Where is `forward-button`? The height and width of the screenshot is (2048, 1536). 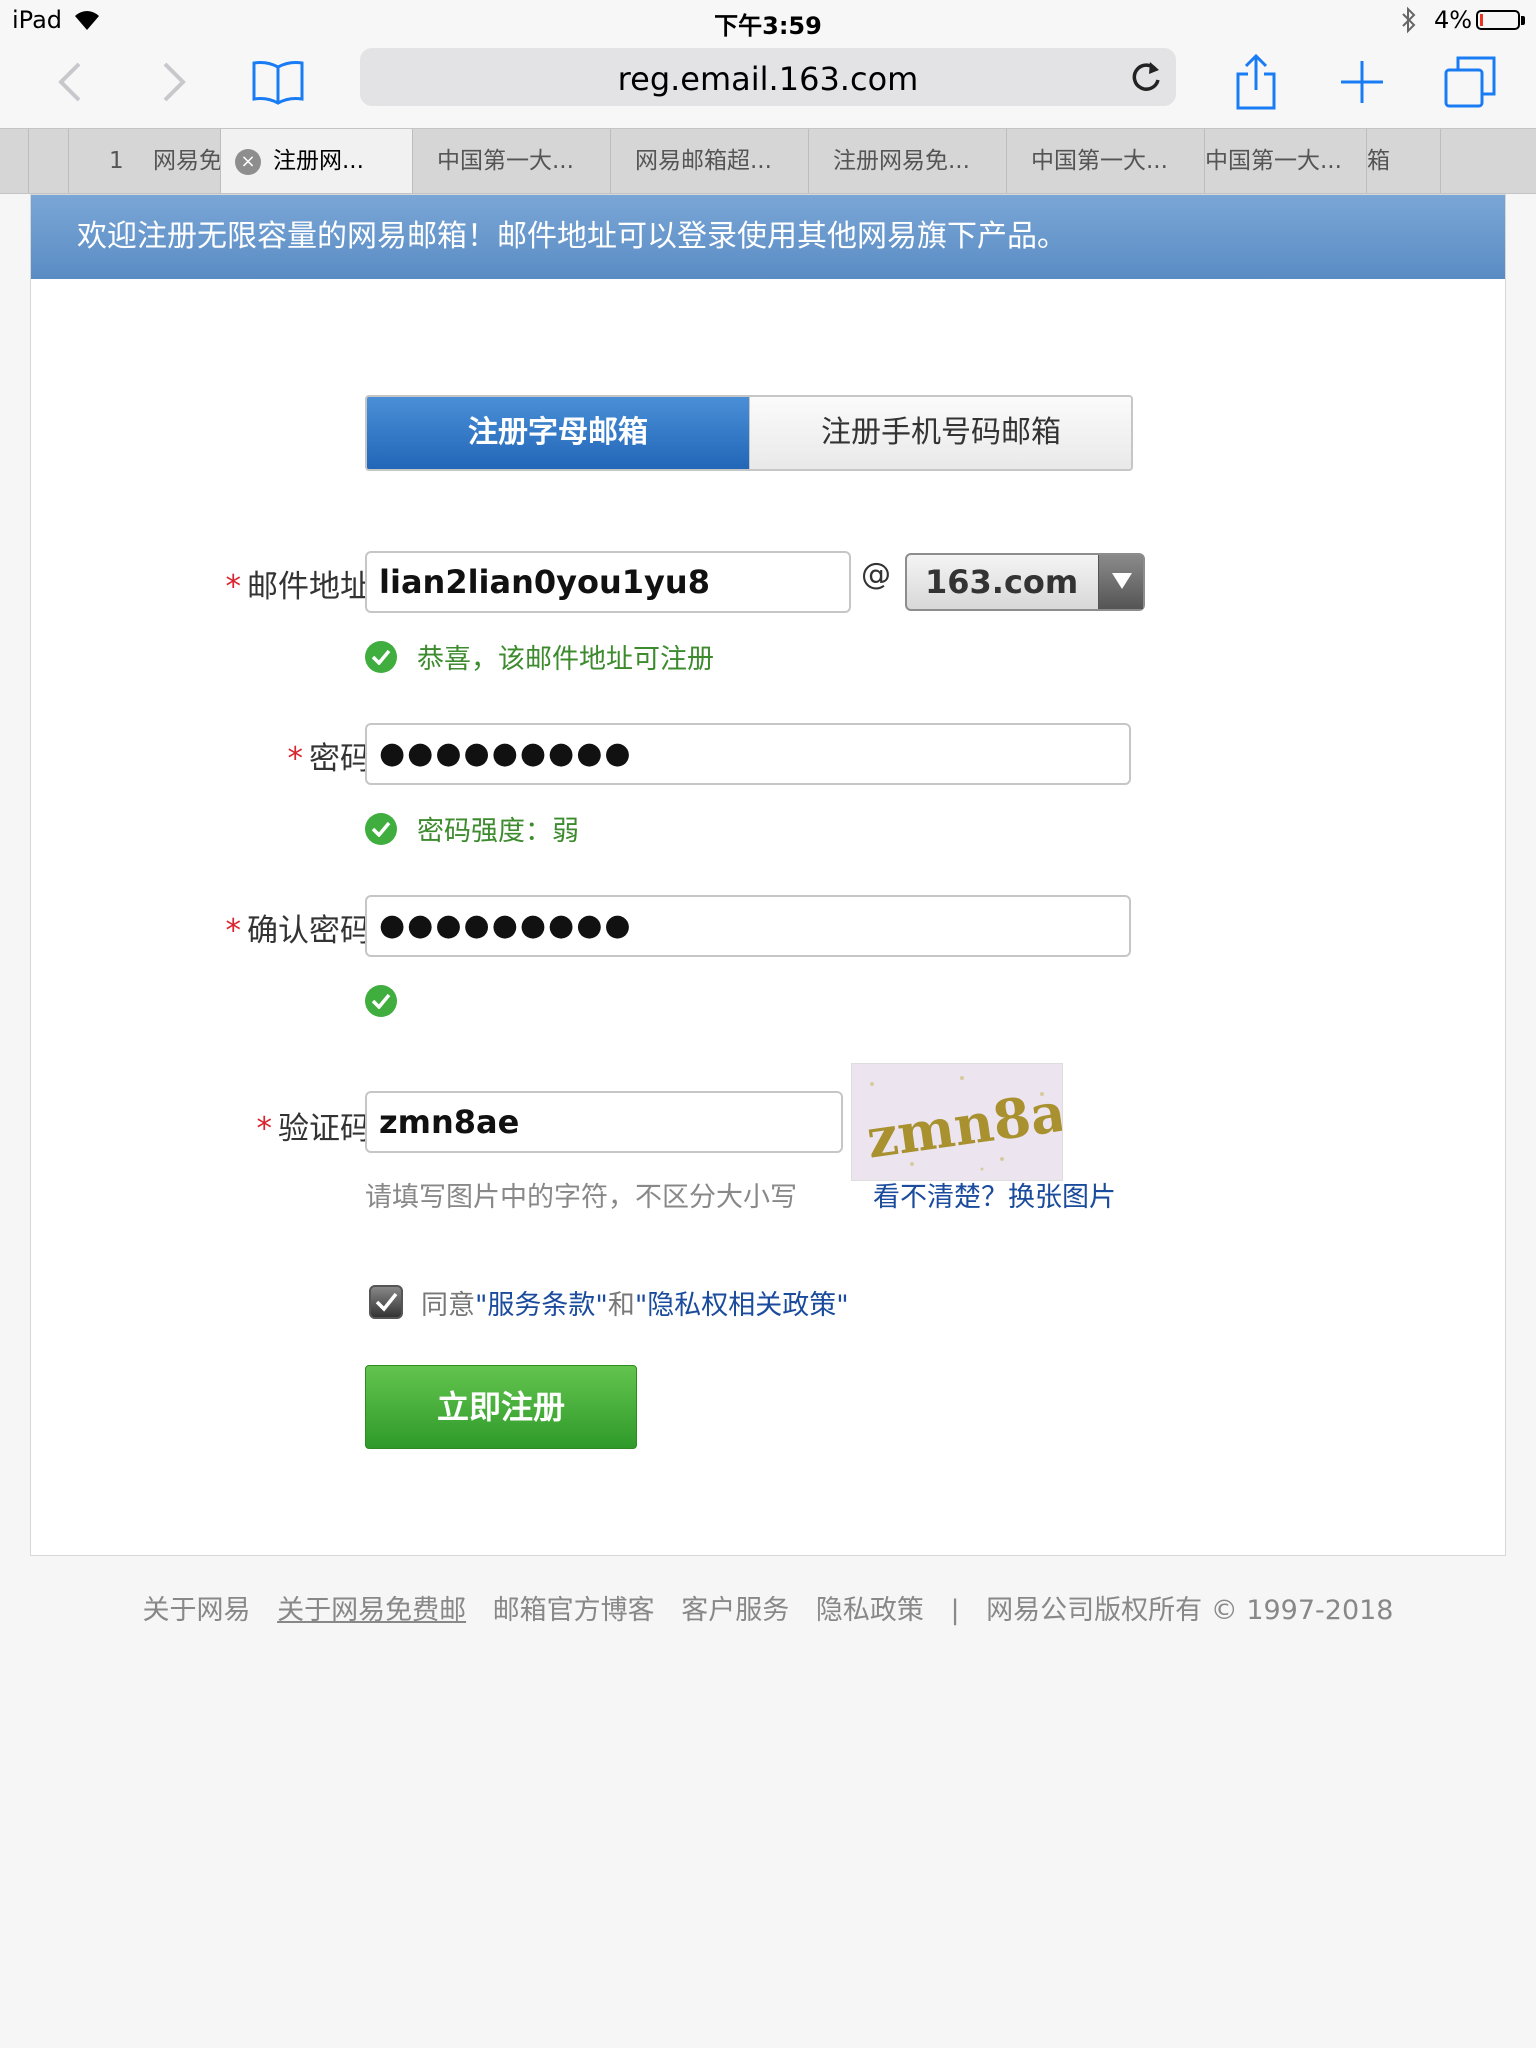
forward-button is located at coordinates (174, 82).